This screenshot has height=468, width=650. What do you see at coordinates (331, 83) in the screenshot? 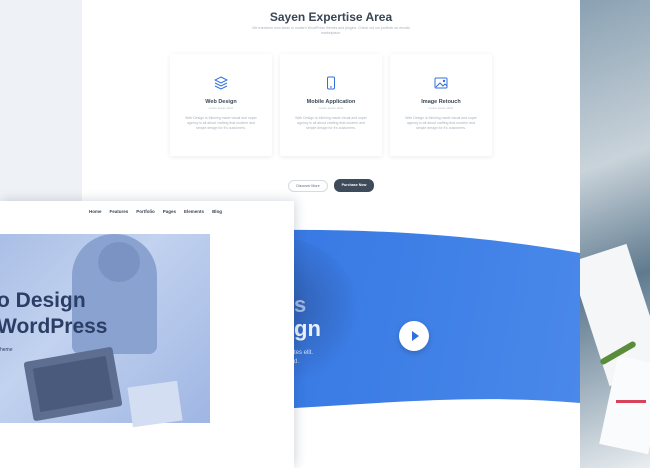
I see `mobile-icon` at bounding box center [331, 83].